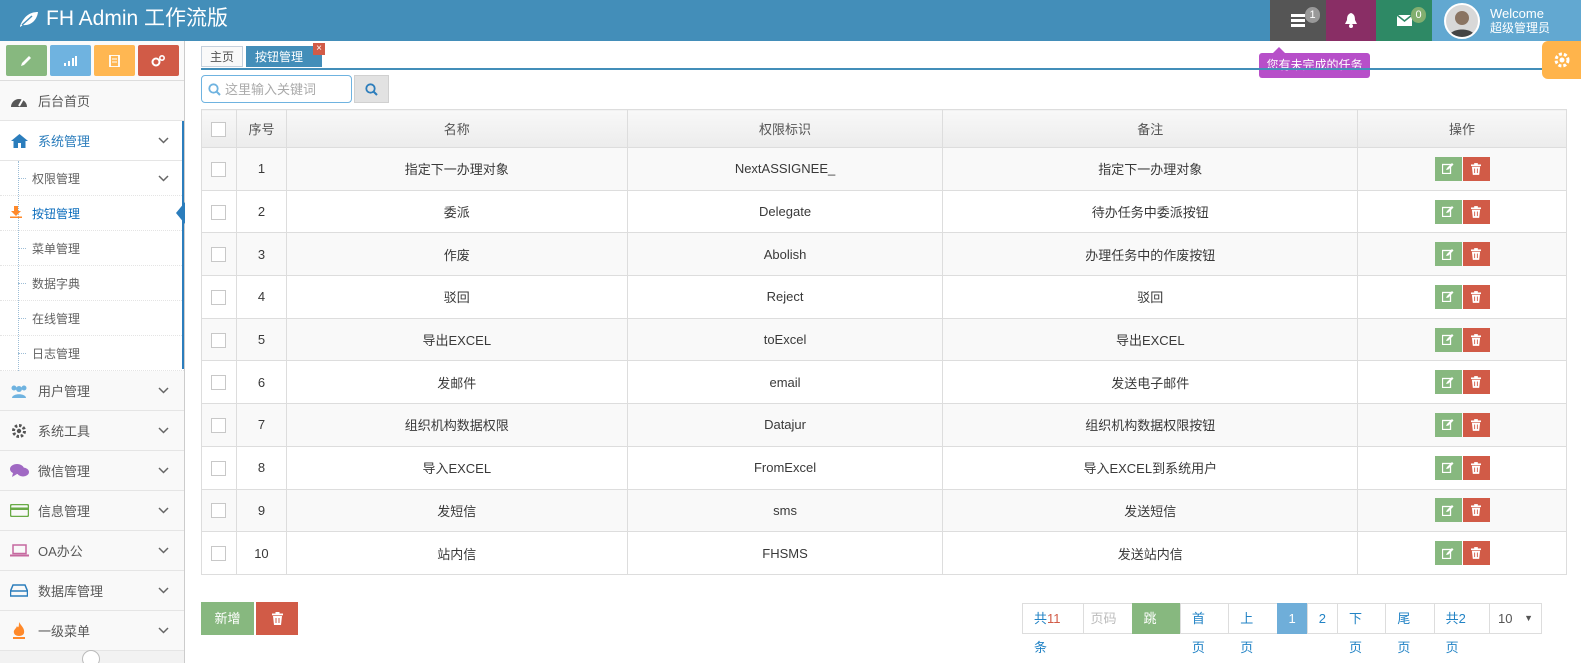  Describe the element at coordinates (222, 56) in the screenshot. I see `tab-home: 主页` at that location.